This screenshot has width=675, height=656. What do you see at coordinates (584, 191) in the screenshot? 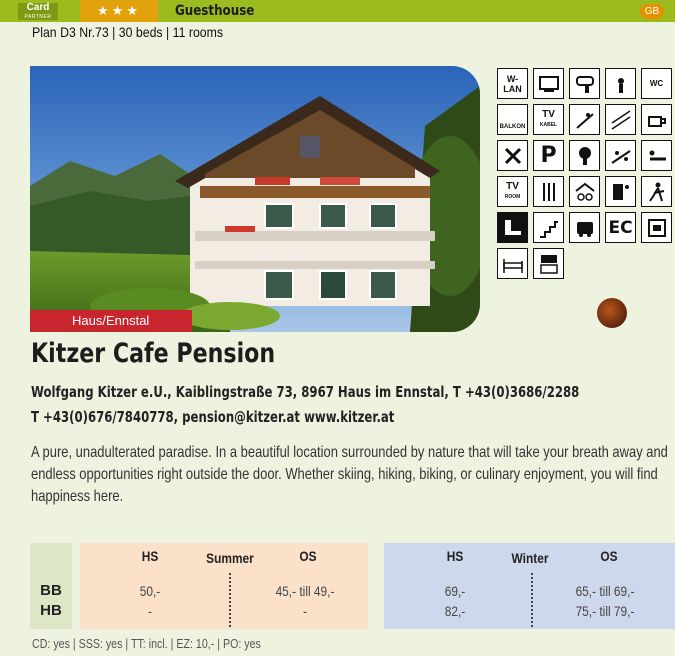
I see `bike-storage-icon` at bounding box center [584, 191].